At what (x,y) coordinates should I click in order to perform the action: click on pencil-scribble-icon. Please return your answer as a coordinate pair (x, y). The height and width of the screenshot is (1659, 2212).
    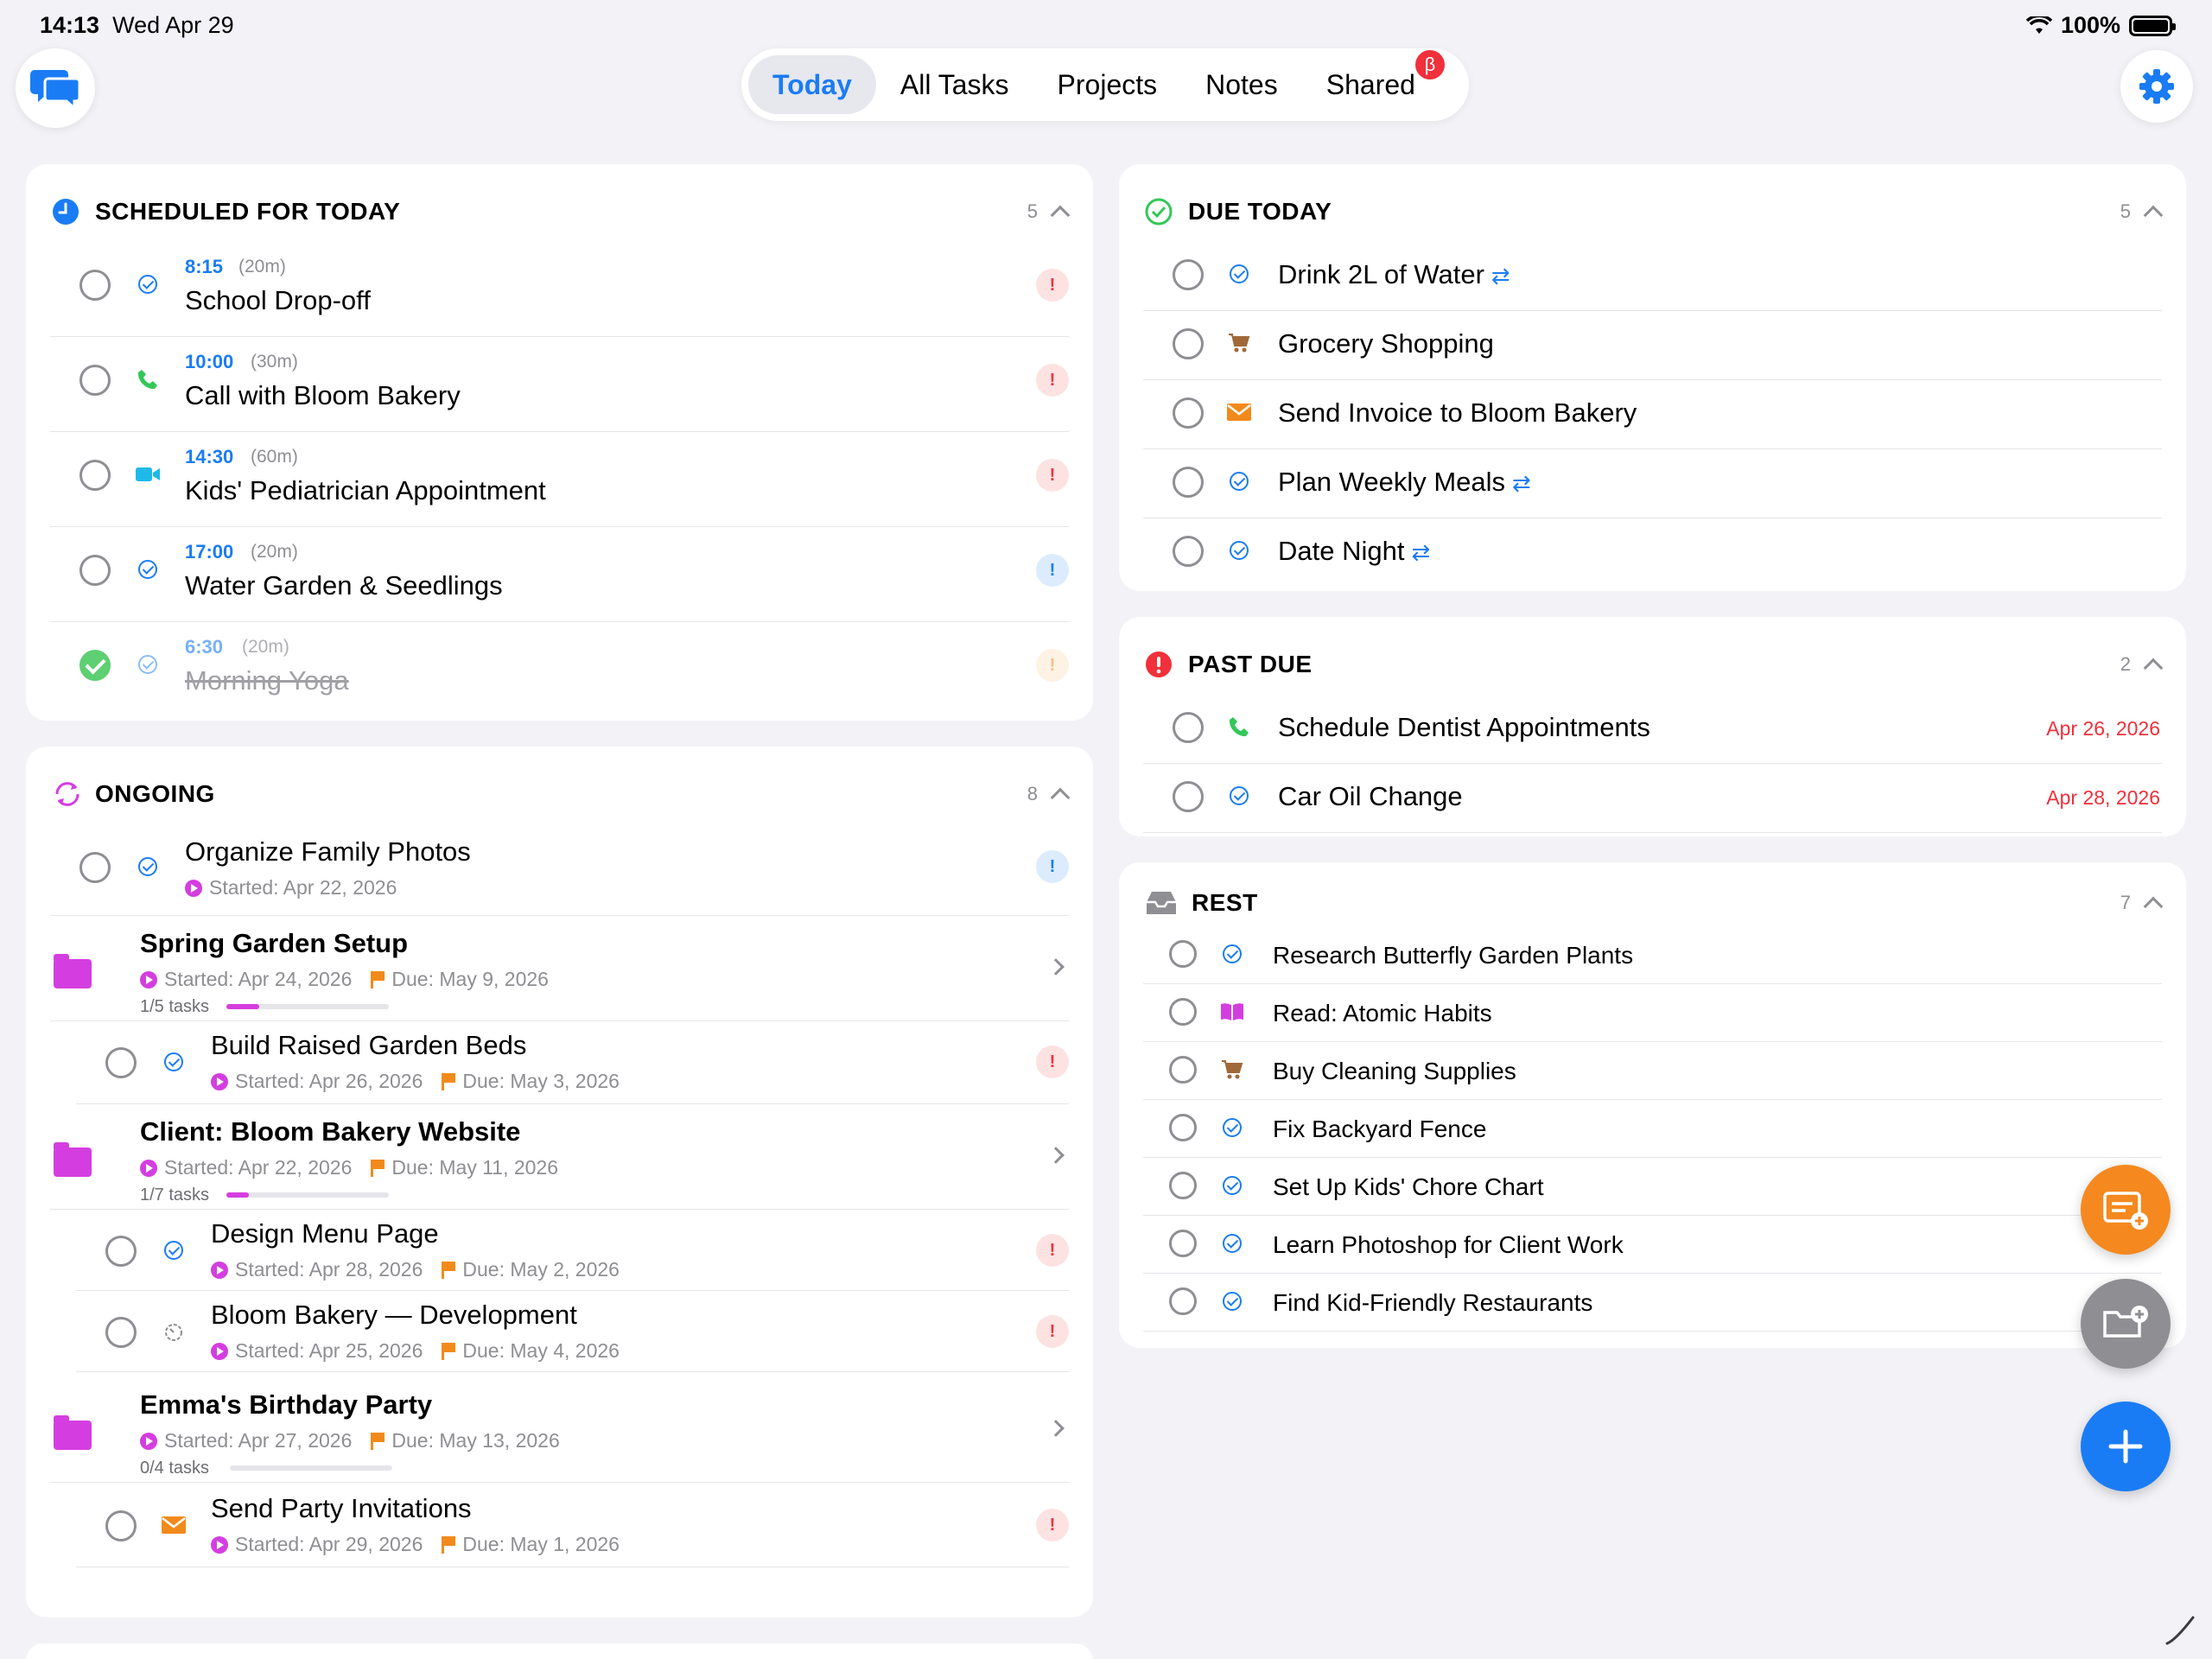
    Looking at the image, I should click on (2181, 1628).